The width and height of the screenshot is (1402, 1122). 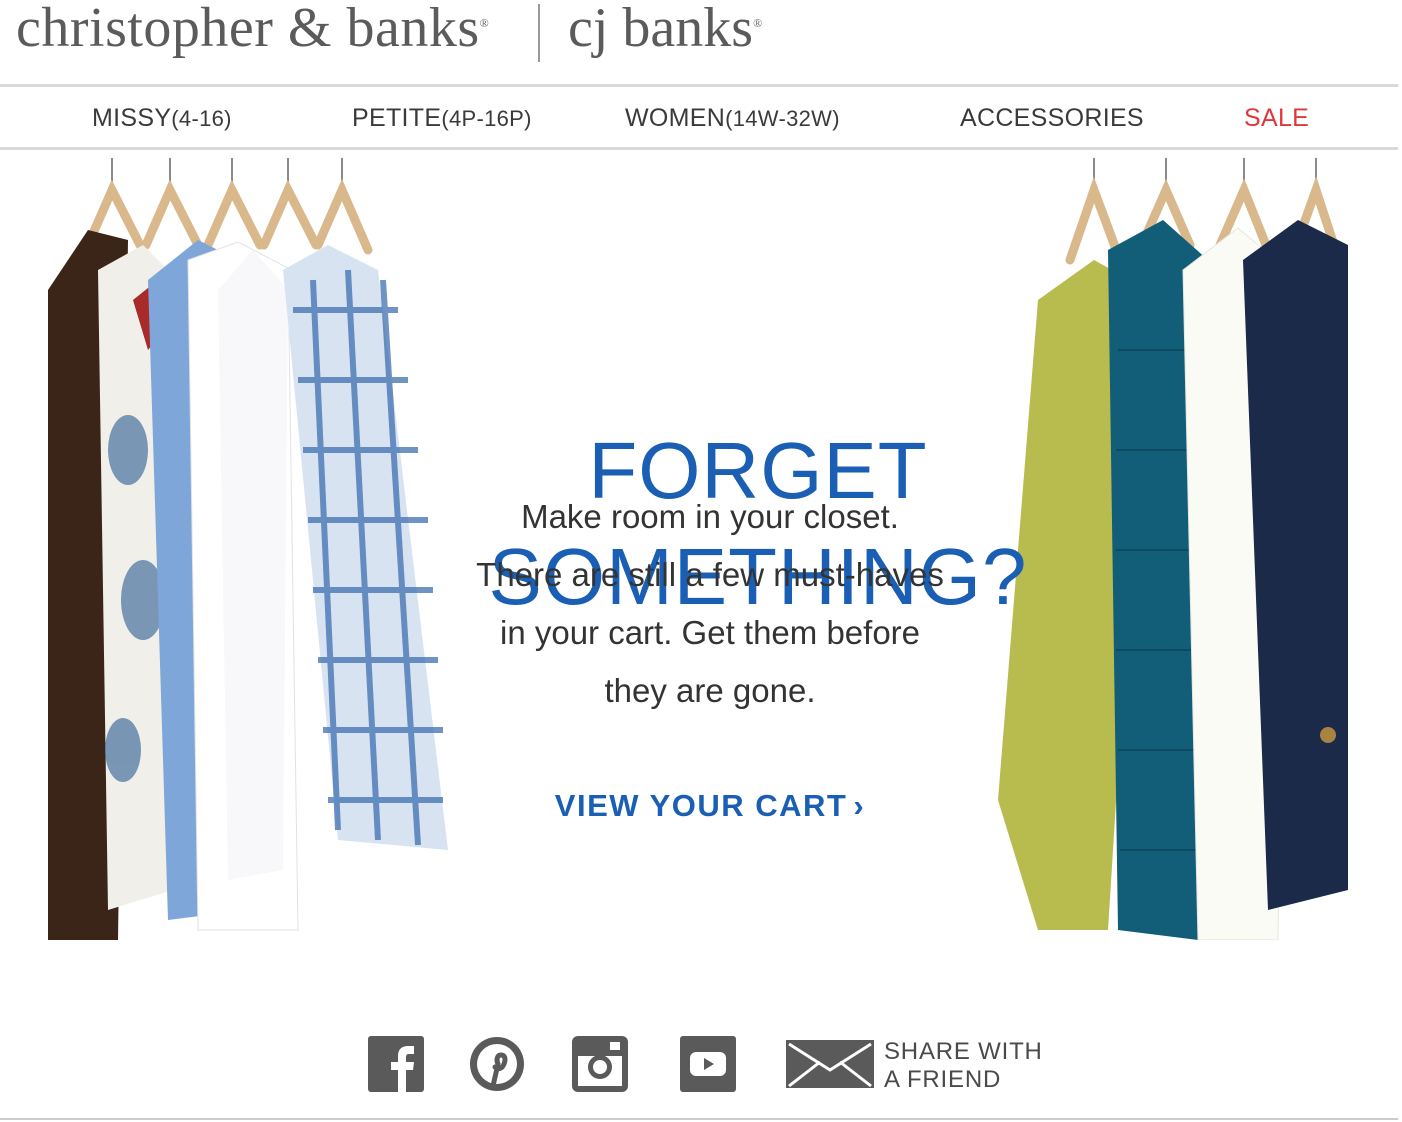 I want to click on brand-main-text: christopher & banks, so click(x=248, y=29).